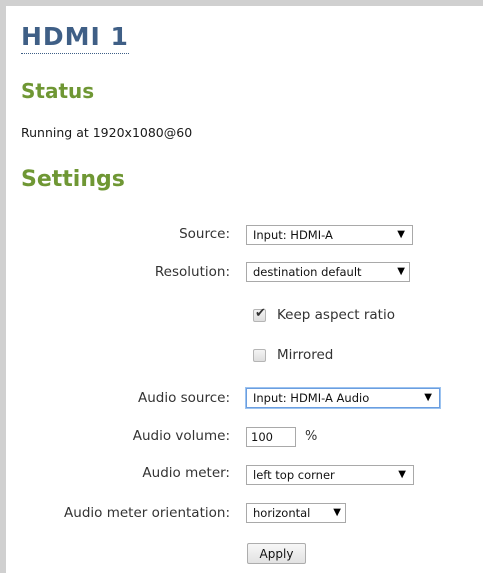 This screenshot has width=483, height=573. I want to click on audio-meter-orientation-label: Audio meter orientation:, so click(147, 513).